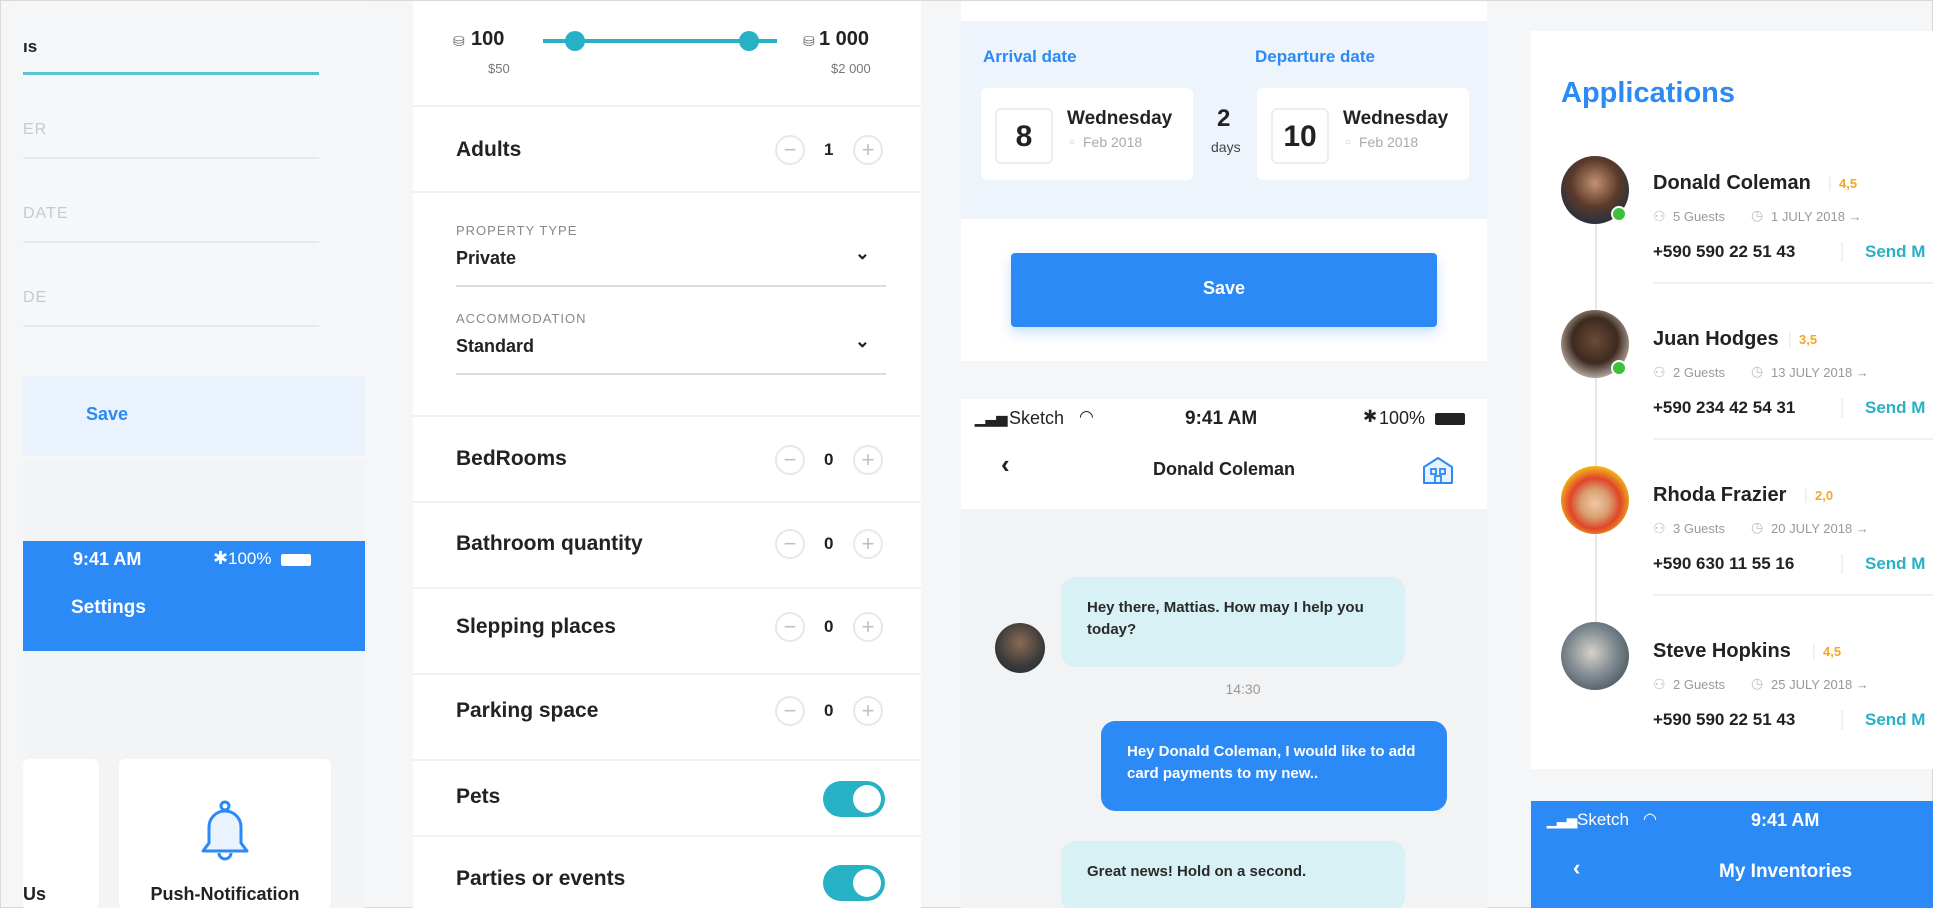 This screenshot has height=908, width=1933. What do you see at coordinates (488, 39) in the screenshot?
I see `price-min: 100` at bounding box center [488, 39].